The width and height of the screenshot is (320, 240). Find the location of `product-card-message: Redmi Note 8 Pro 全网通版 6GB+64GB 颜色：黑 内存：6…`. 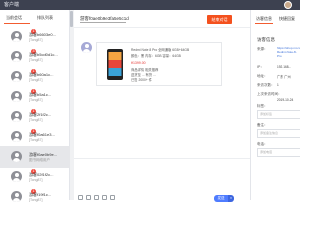

product-card-message: Redmi Note 8 Pro 全网通版 6GB+64GB 颜色：黑 内存：6… is located at coordinates (159, 64).